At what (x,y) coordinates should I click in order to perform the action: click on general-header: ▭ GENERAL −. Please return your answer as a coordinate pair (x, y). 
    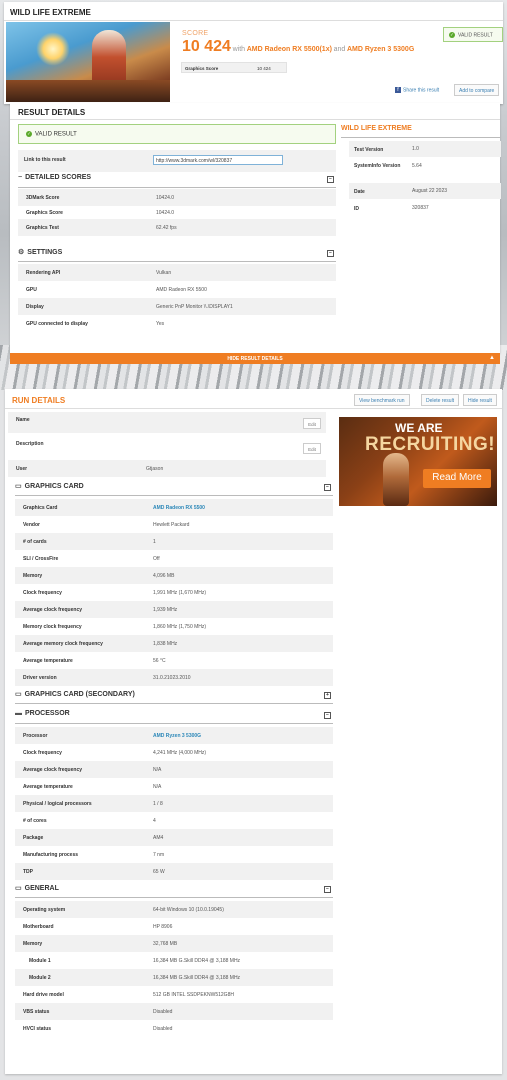
    Looking at the image, I should click on (174, 891).